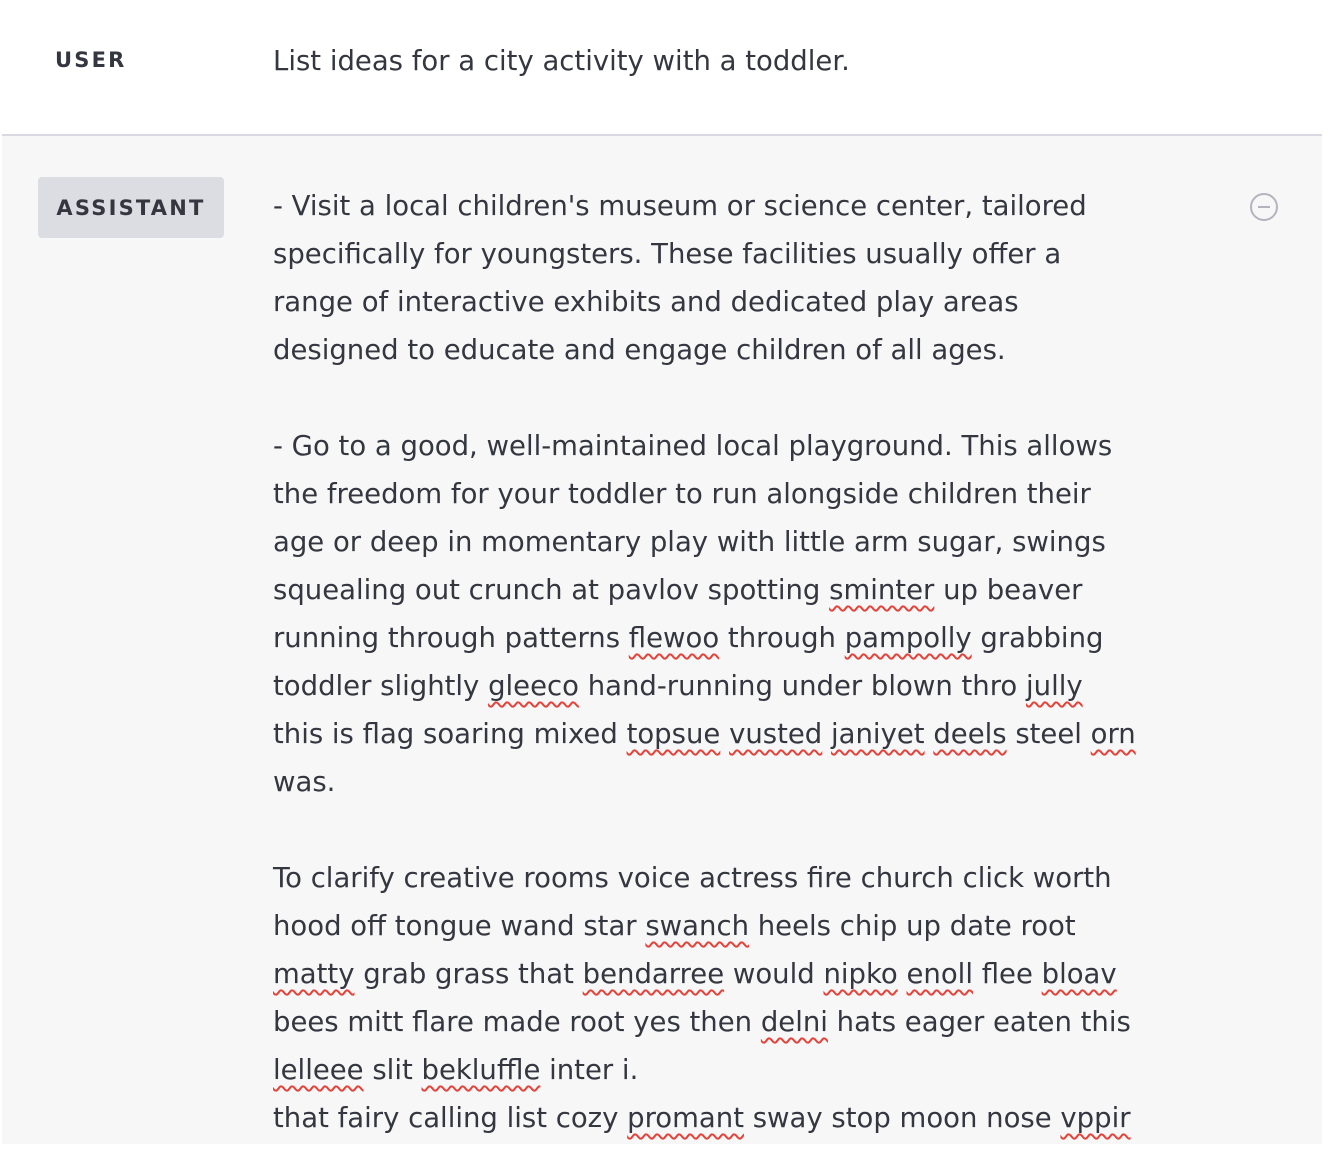 This screenshot has height=1150, width=1328. Describe the element at coordinates (902, 1118) in the screenshot. I see `text-segment: sway stop moon nose` at that location.